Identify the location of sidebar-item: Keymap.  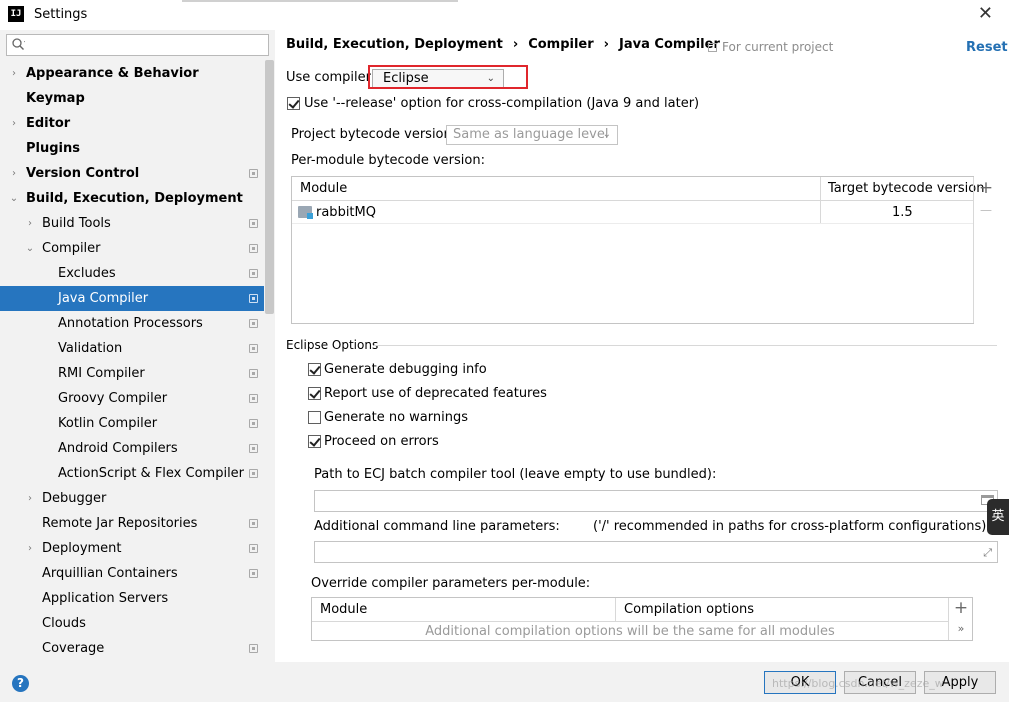
(132, 98).